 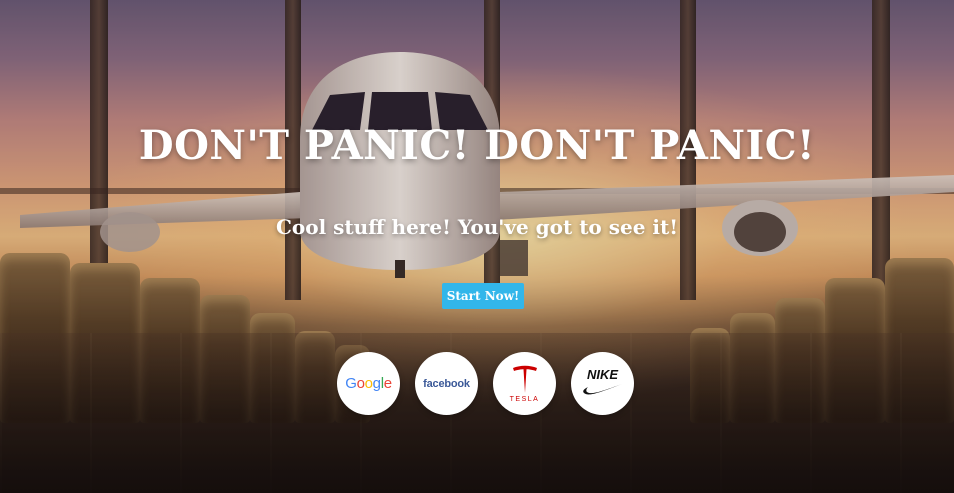 I want to click on tesla-logo: TESLA, so click(x=524, y=383).